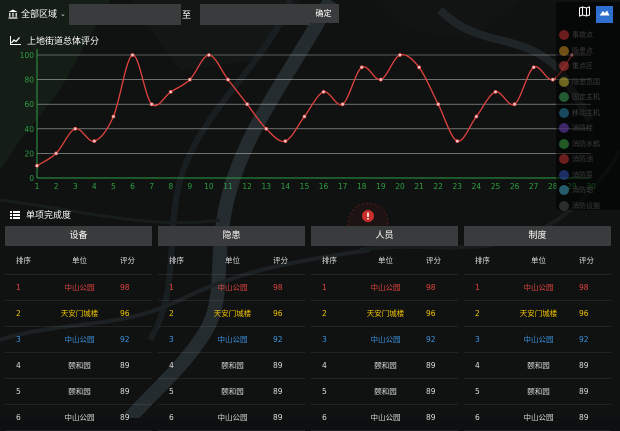  Describe the element at coordinates (37, 13) in the screenshot. I see `region-select: 全部区域 ⌄` at that location.